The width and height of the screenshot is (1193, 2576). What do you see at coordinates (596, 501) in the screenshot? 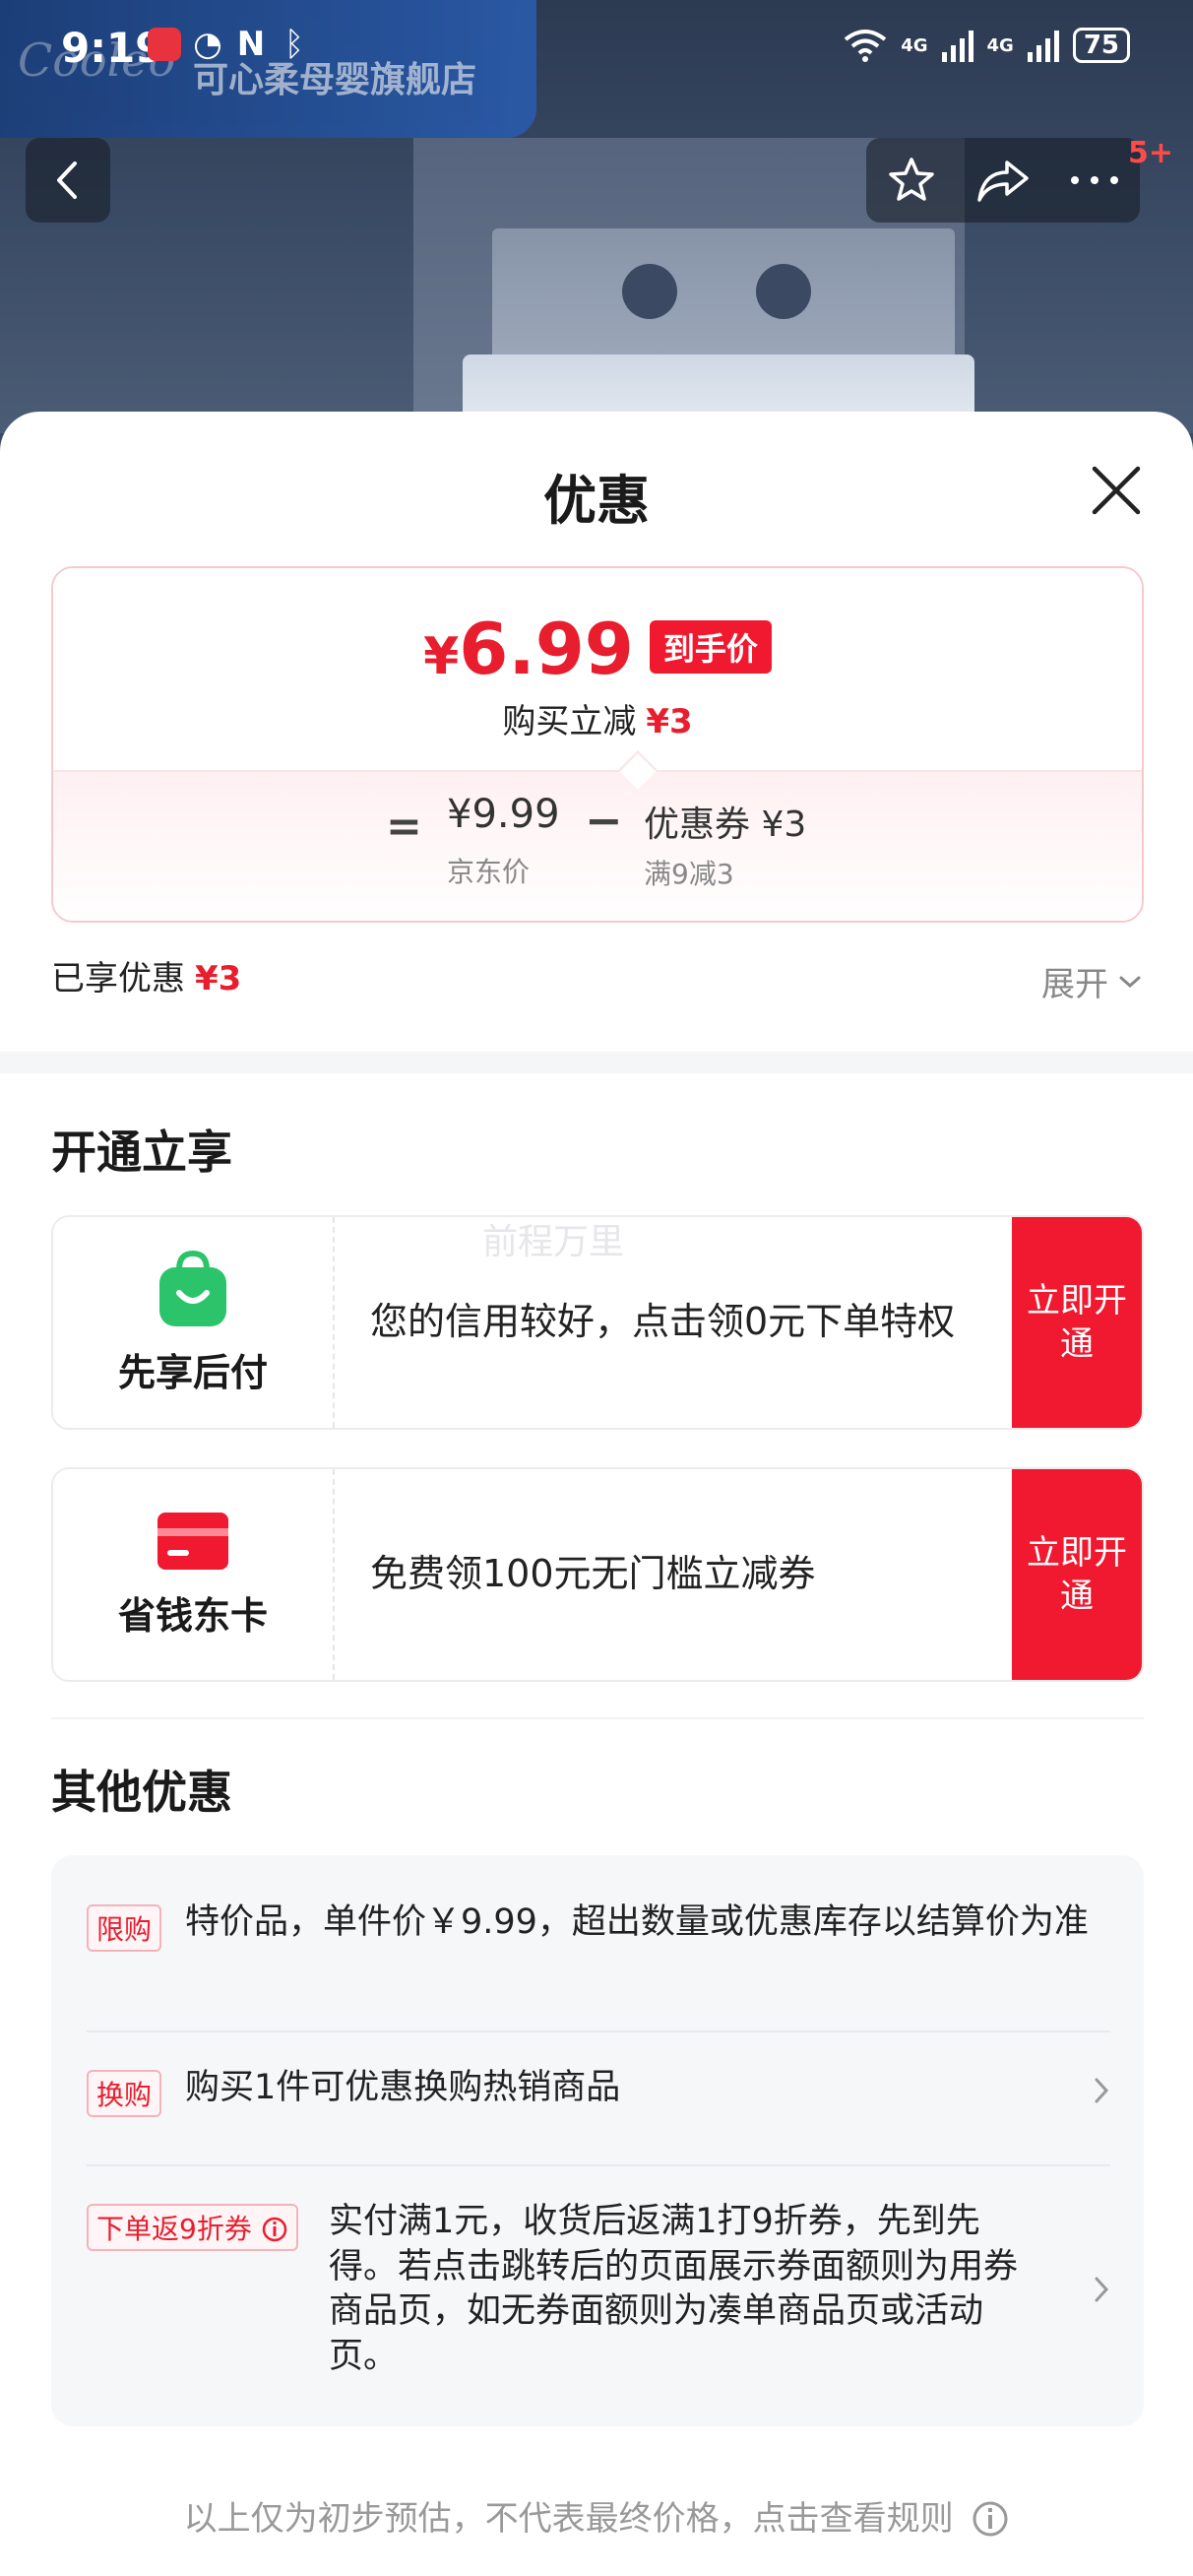
I see `sheet-title: 优惠` at bounding box center [596, 501].